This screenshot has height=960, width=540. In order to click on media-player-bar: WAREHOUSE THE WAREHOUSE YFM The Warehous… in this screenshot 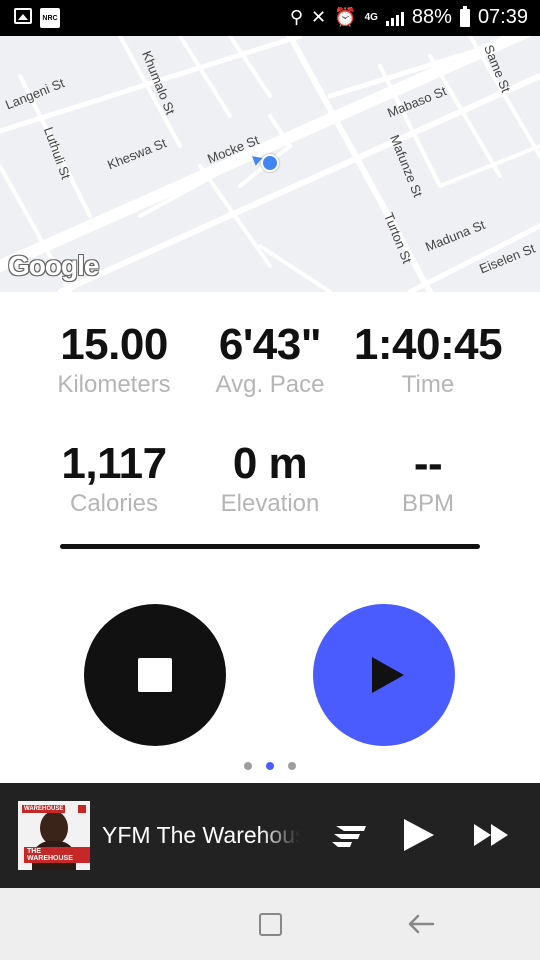, I will do `click(270, 835)`.